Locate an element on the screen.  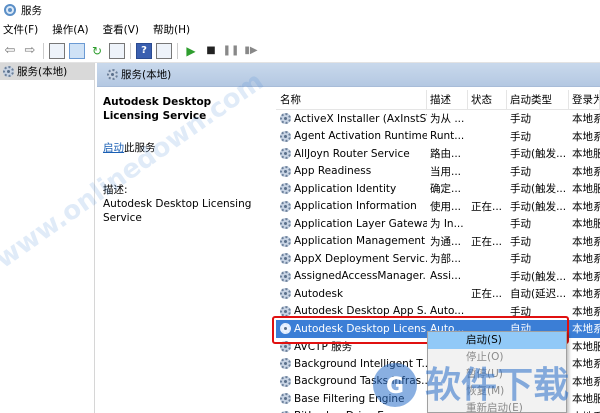
refresh-icon: ↻ is located at coordinates (97, 51).